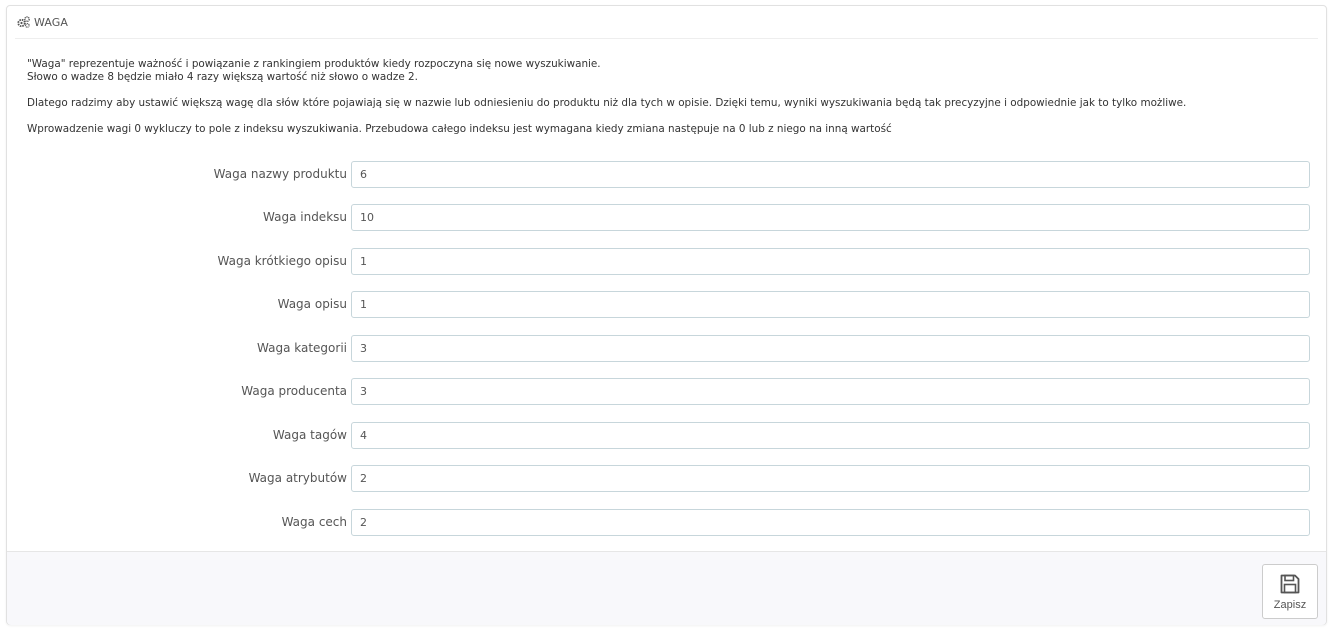 The width and height of the screenshot is (1331, 629). I want to click on form-row-short-description: Waga krótkiego opisu, so click(667, 261).